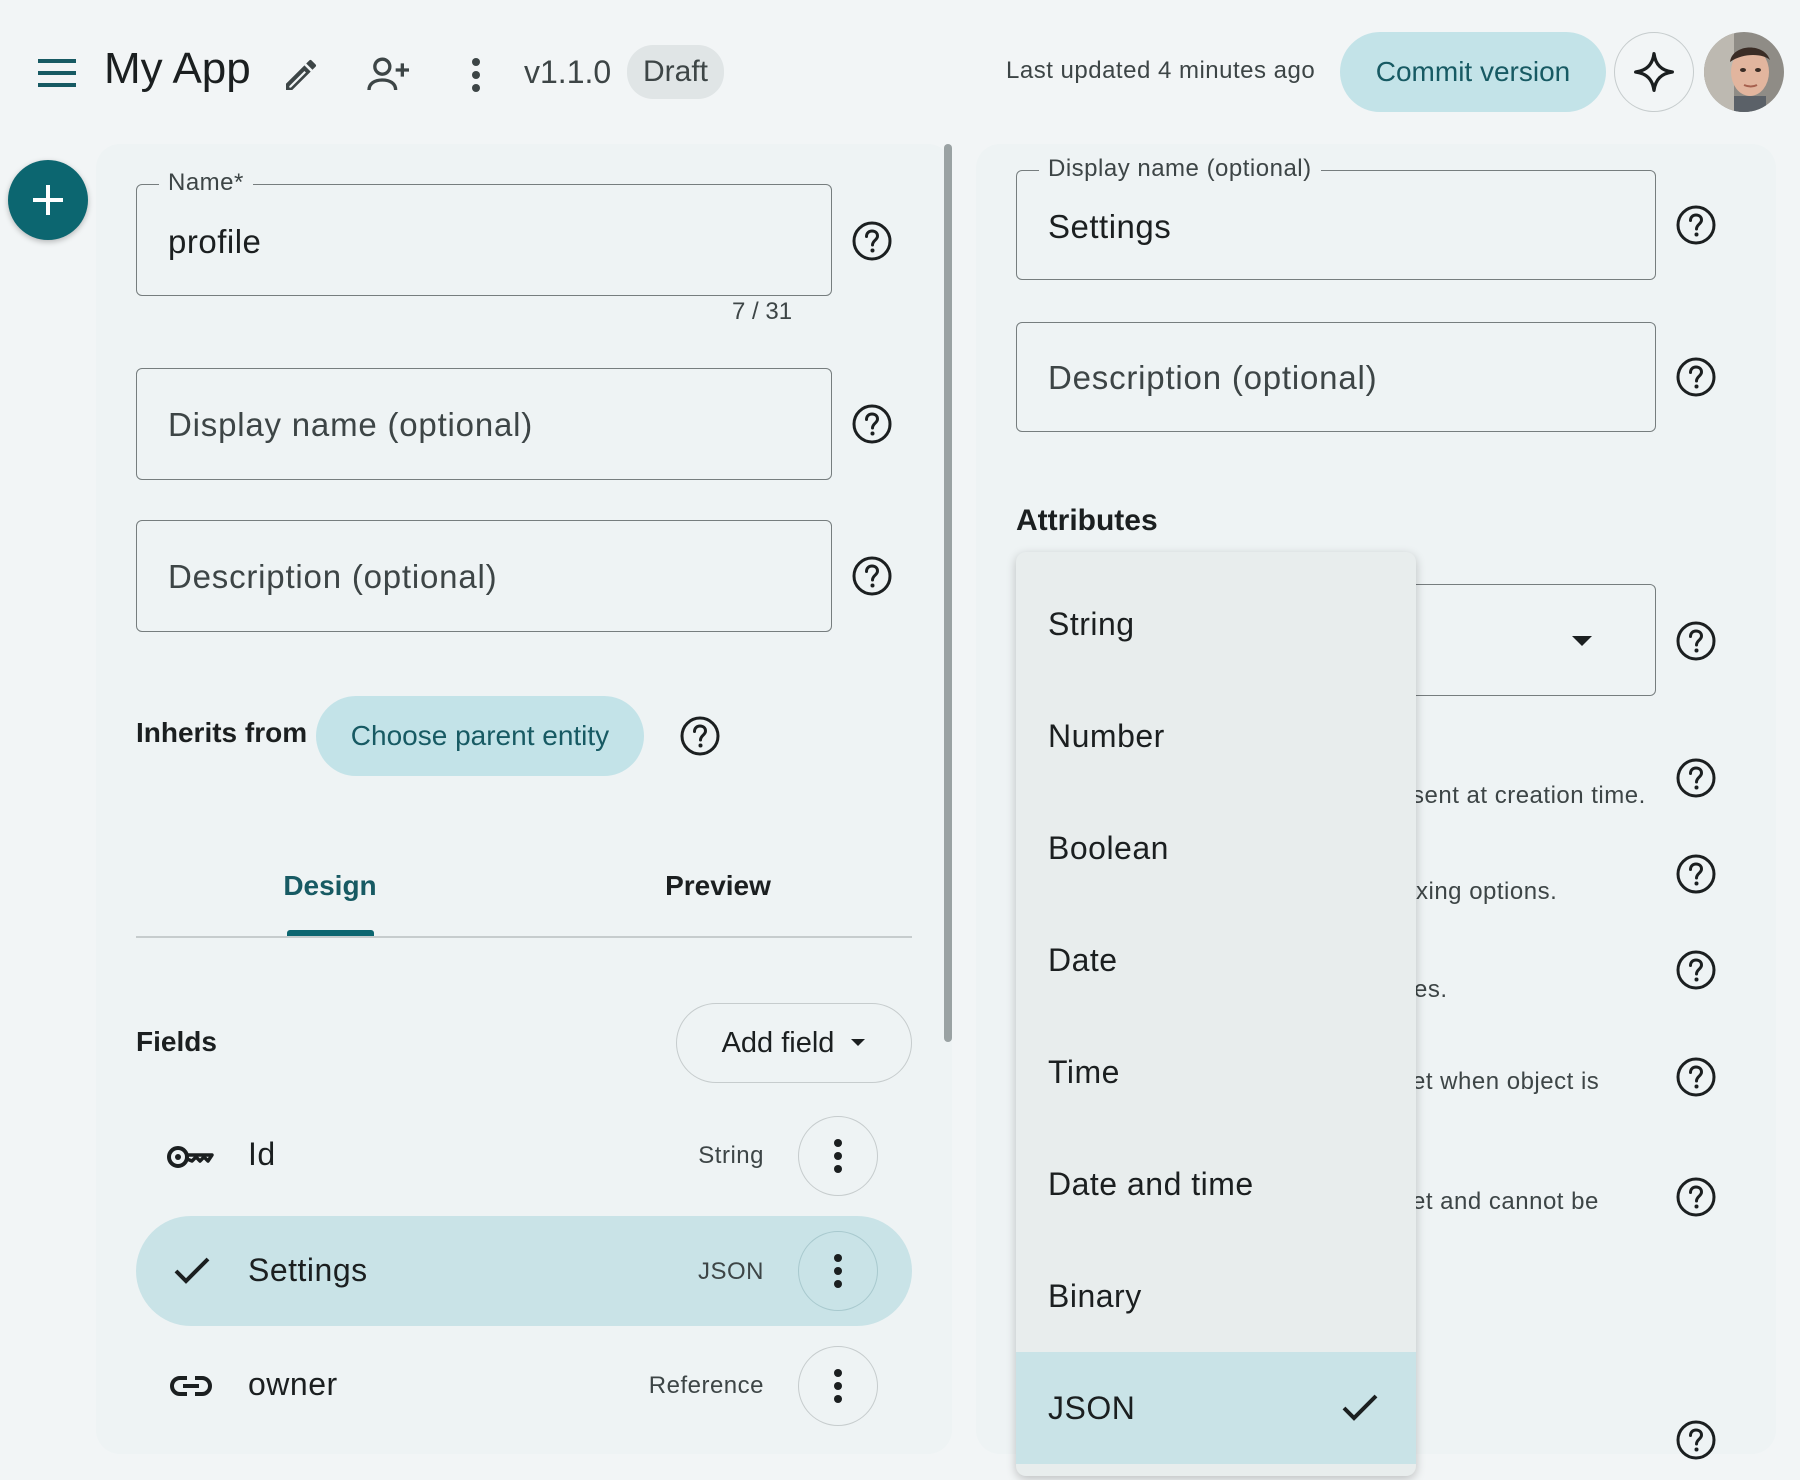  I want to click on field-display-name-value: Settings, so click(1110, 226).